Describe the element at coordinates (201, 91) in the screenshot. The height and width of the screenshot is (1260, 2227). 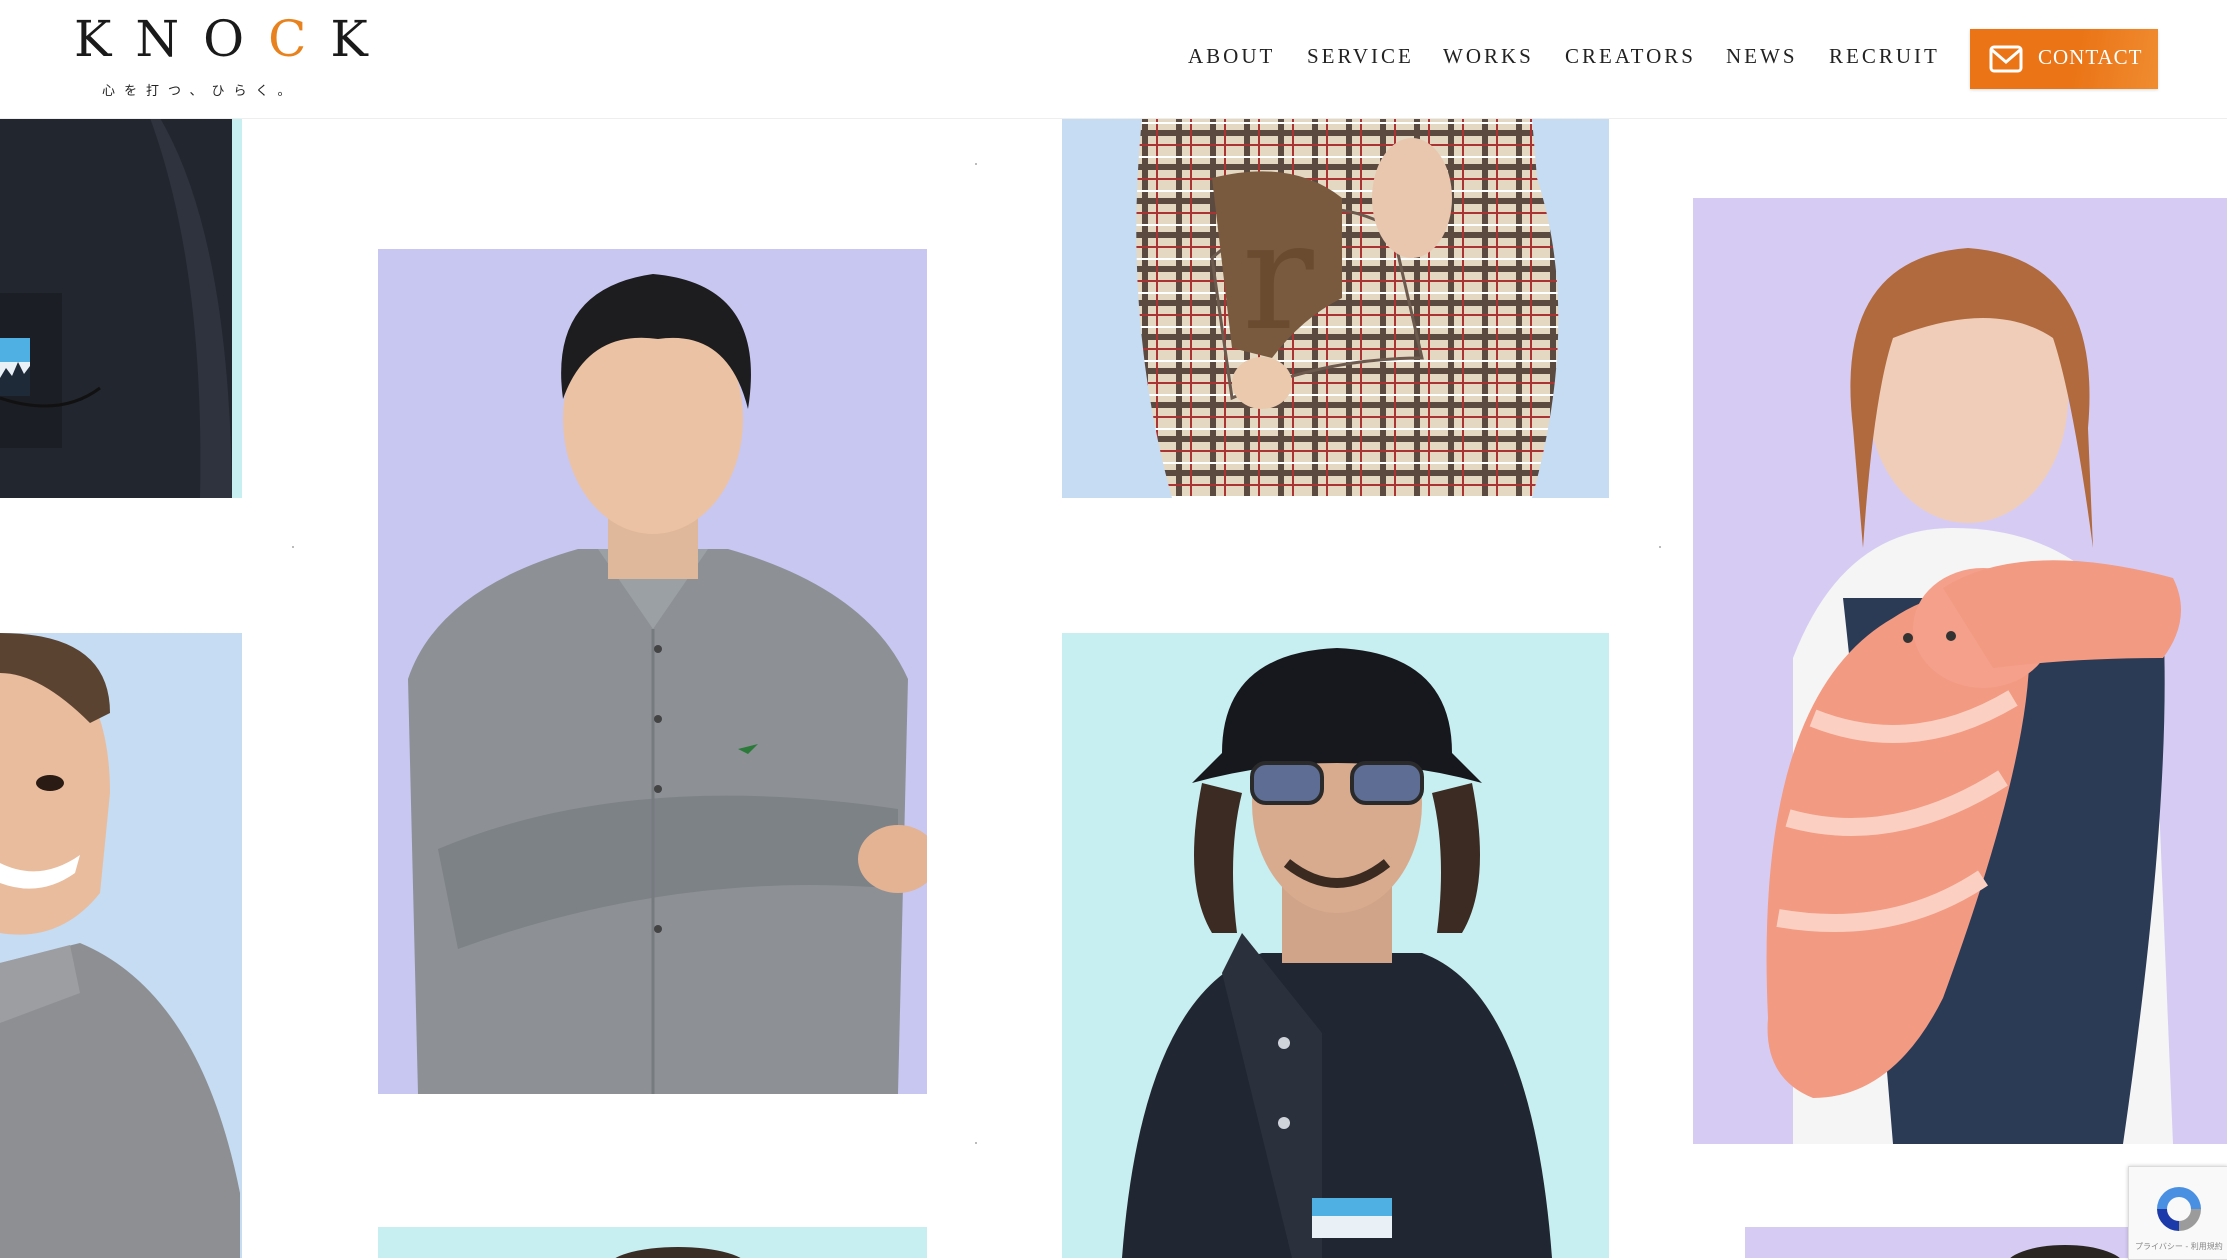
I see `site-tagline: 心を打つ、ひらく。` at that location.